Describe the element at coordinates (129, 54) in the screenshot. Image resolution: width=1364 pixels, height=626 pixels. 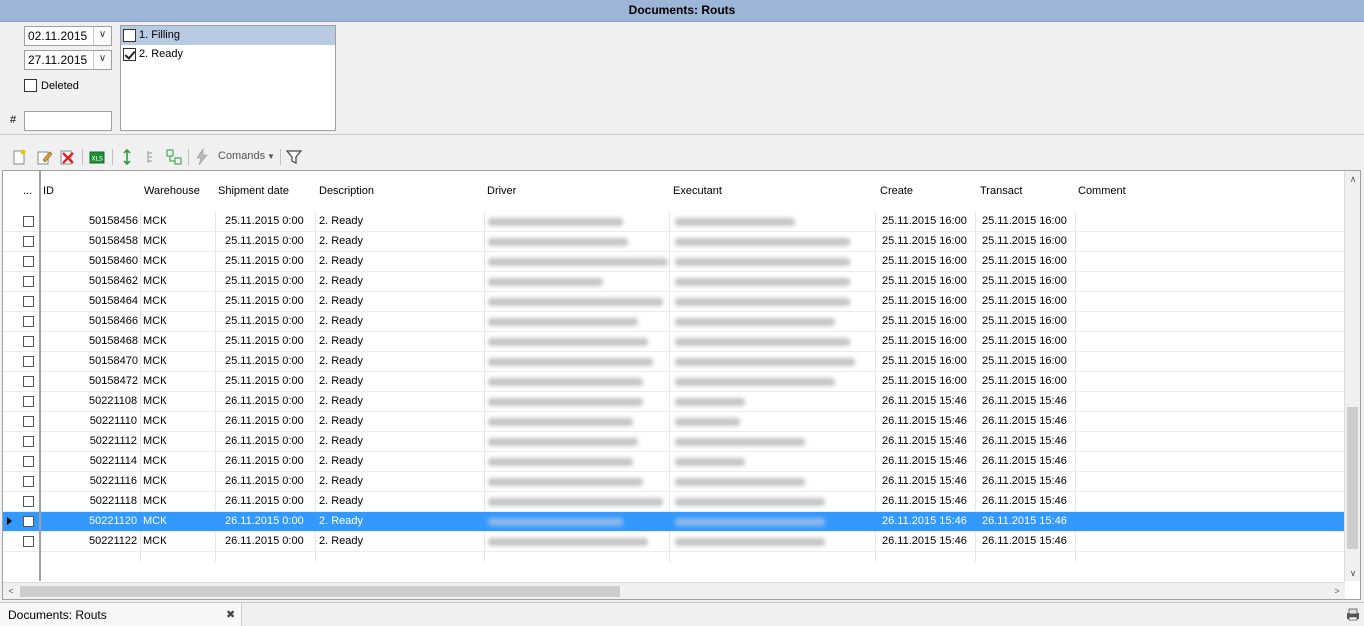
I see `status-ready-checkbox` at that location.